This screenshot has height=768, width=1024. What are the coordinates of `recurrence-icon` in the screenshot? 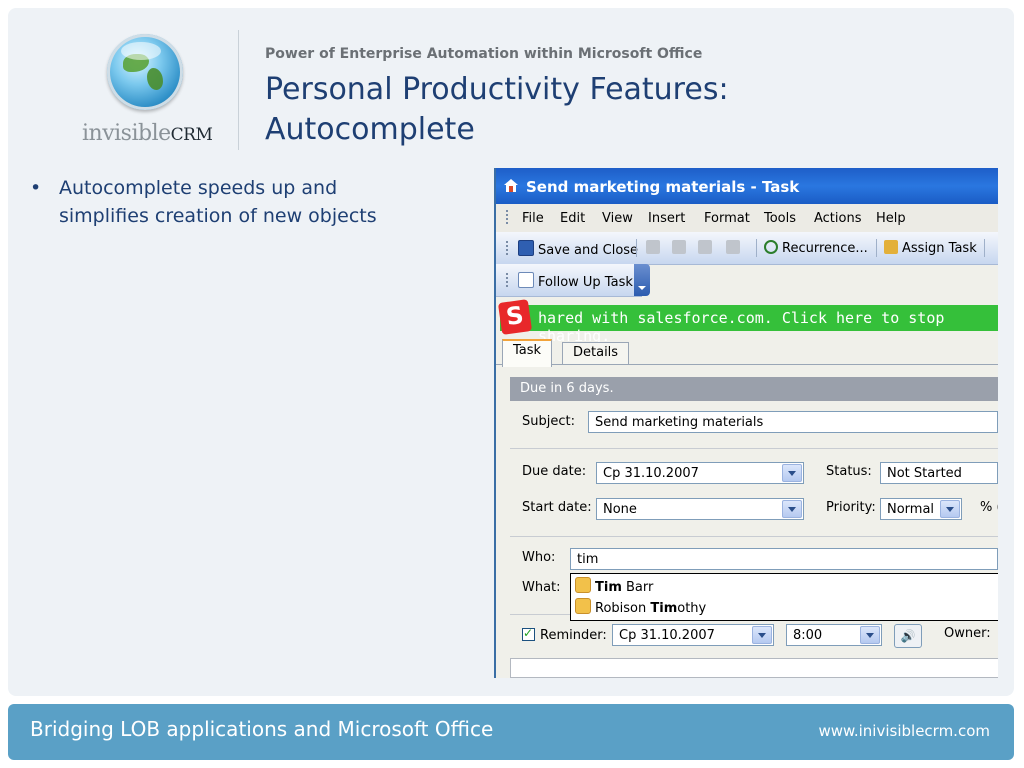 It's located at (771, 247).